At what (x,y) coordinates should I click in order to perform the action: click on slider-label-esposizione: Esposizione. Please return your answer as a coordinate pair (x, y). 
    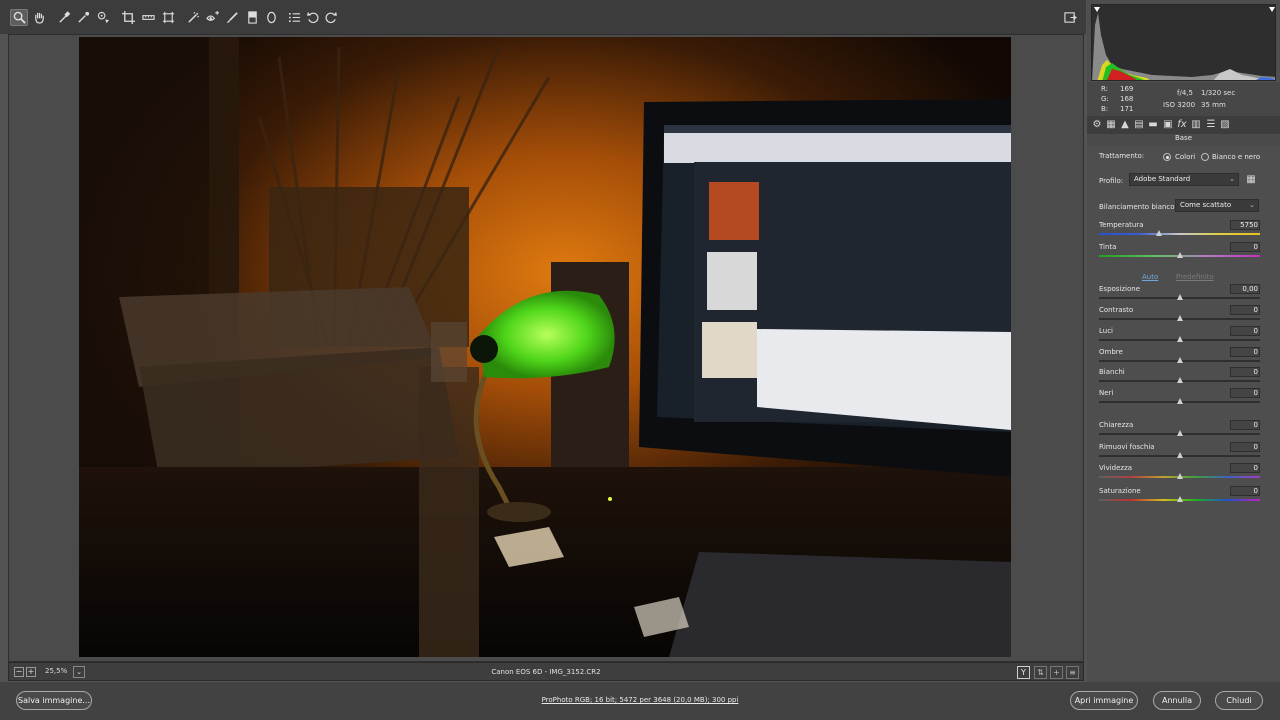
    Looking at the image, I should click on (1120, 289).